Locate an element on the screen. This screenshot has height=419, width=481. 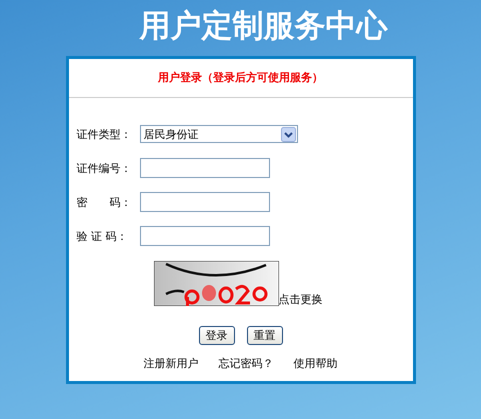
field-label: 证件类型： is located at coordinates (104, 134).